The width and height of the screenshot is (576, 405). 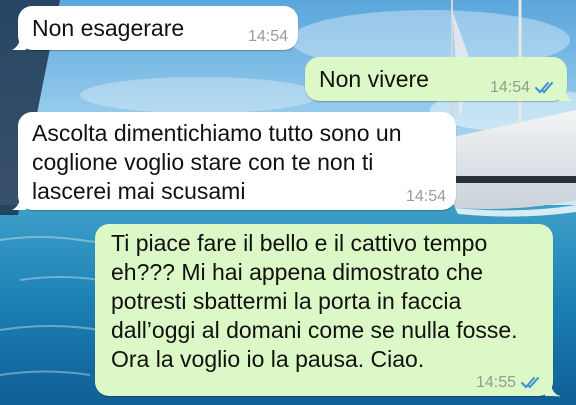 What do you see at coordinates (495, 382) in the screenshot?
I see `message-time: 14:55` at bounding box center [495, 382].